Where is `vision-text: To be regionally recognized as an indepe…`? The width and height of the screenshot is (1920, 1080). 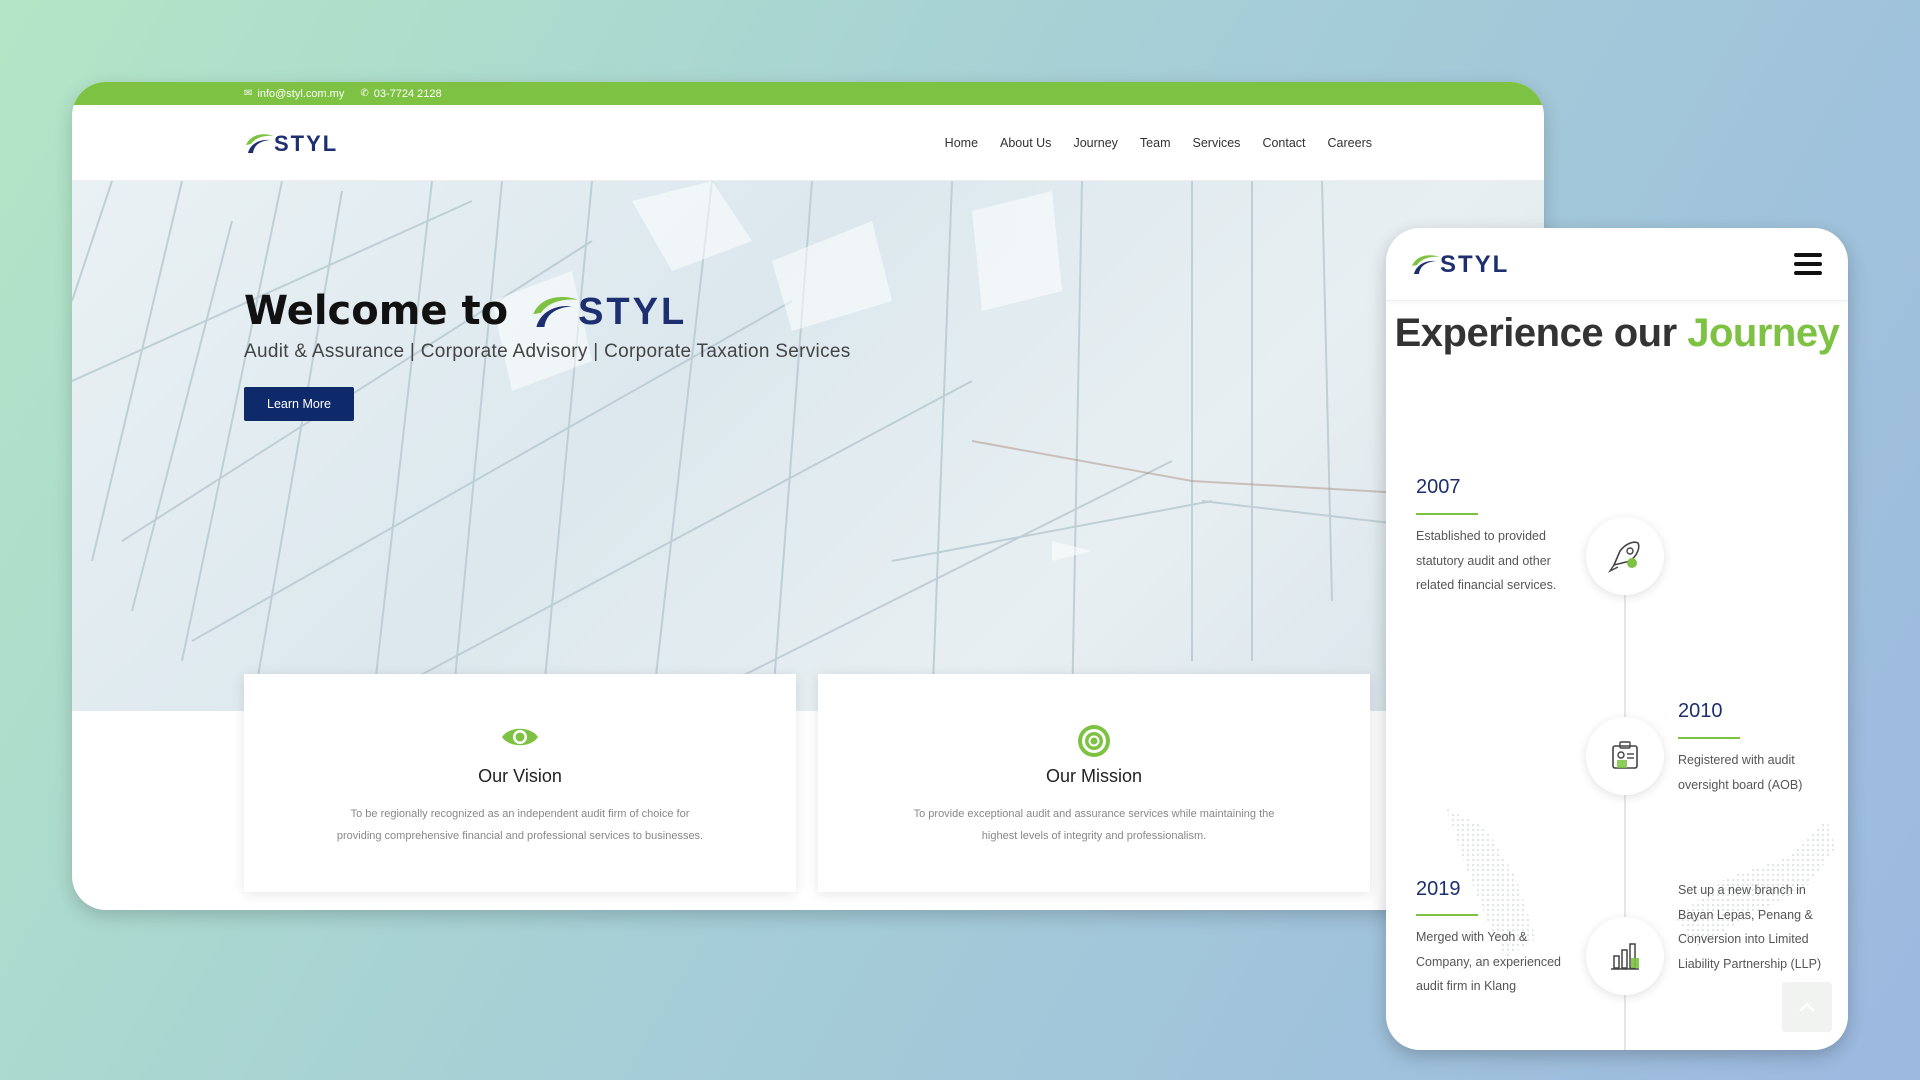
vision-text: To be regionally recognized as an indepe… is located at coordinates (520, 825).